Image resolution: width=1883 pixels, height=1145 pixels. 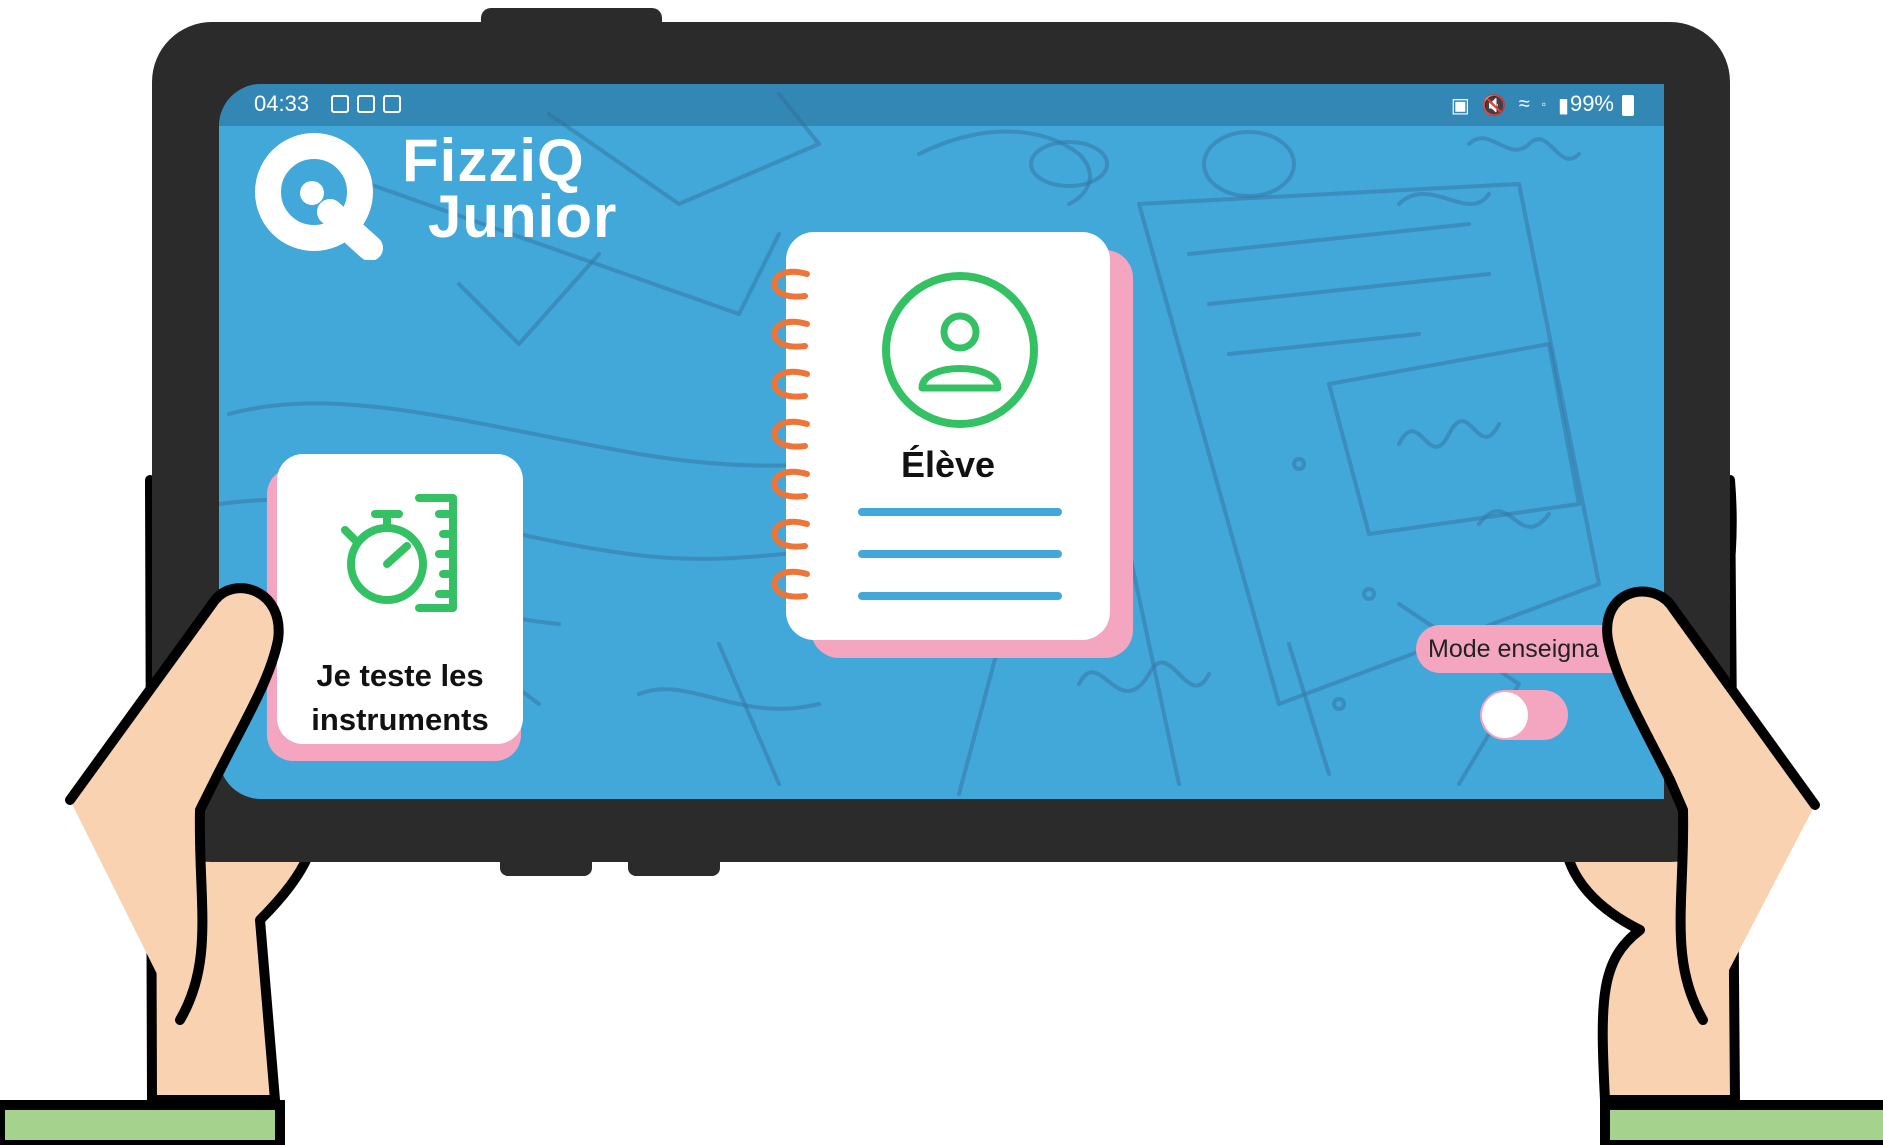 What do you see at coordinates (174, 804) in the screenshot?
I see `left-thumb` at bounding box center [174, 804].